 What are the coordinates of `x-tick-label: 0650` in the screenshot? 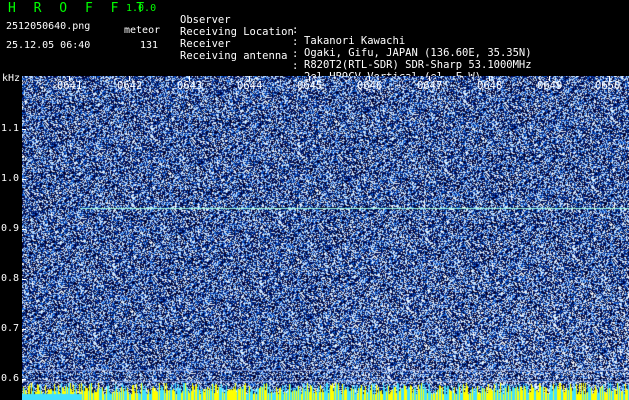 It's located at (608, 86).